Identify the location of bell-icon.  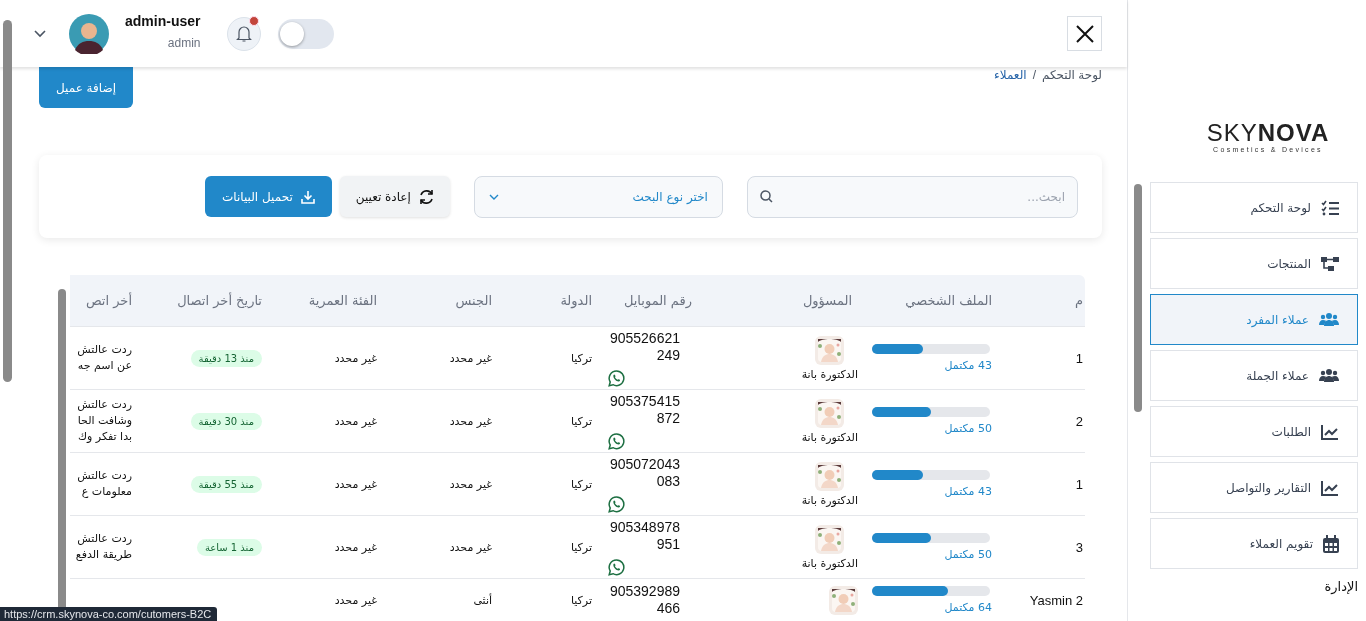
(244, 33).